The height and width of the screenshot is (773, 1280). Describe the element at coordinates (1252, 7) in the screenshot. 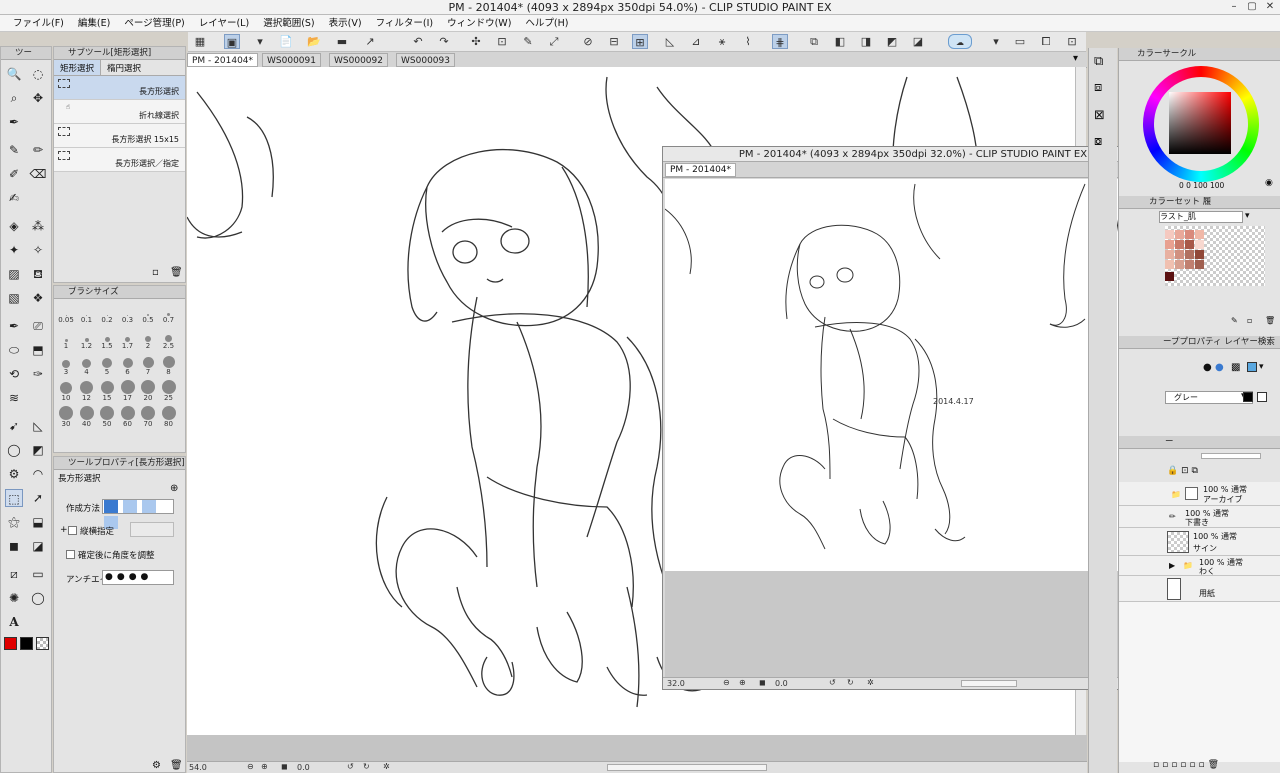

I see `maximize-icon: ▢` at that location.